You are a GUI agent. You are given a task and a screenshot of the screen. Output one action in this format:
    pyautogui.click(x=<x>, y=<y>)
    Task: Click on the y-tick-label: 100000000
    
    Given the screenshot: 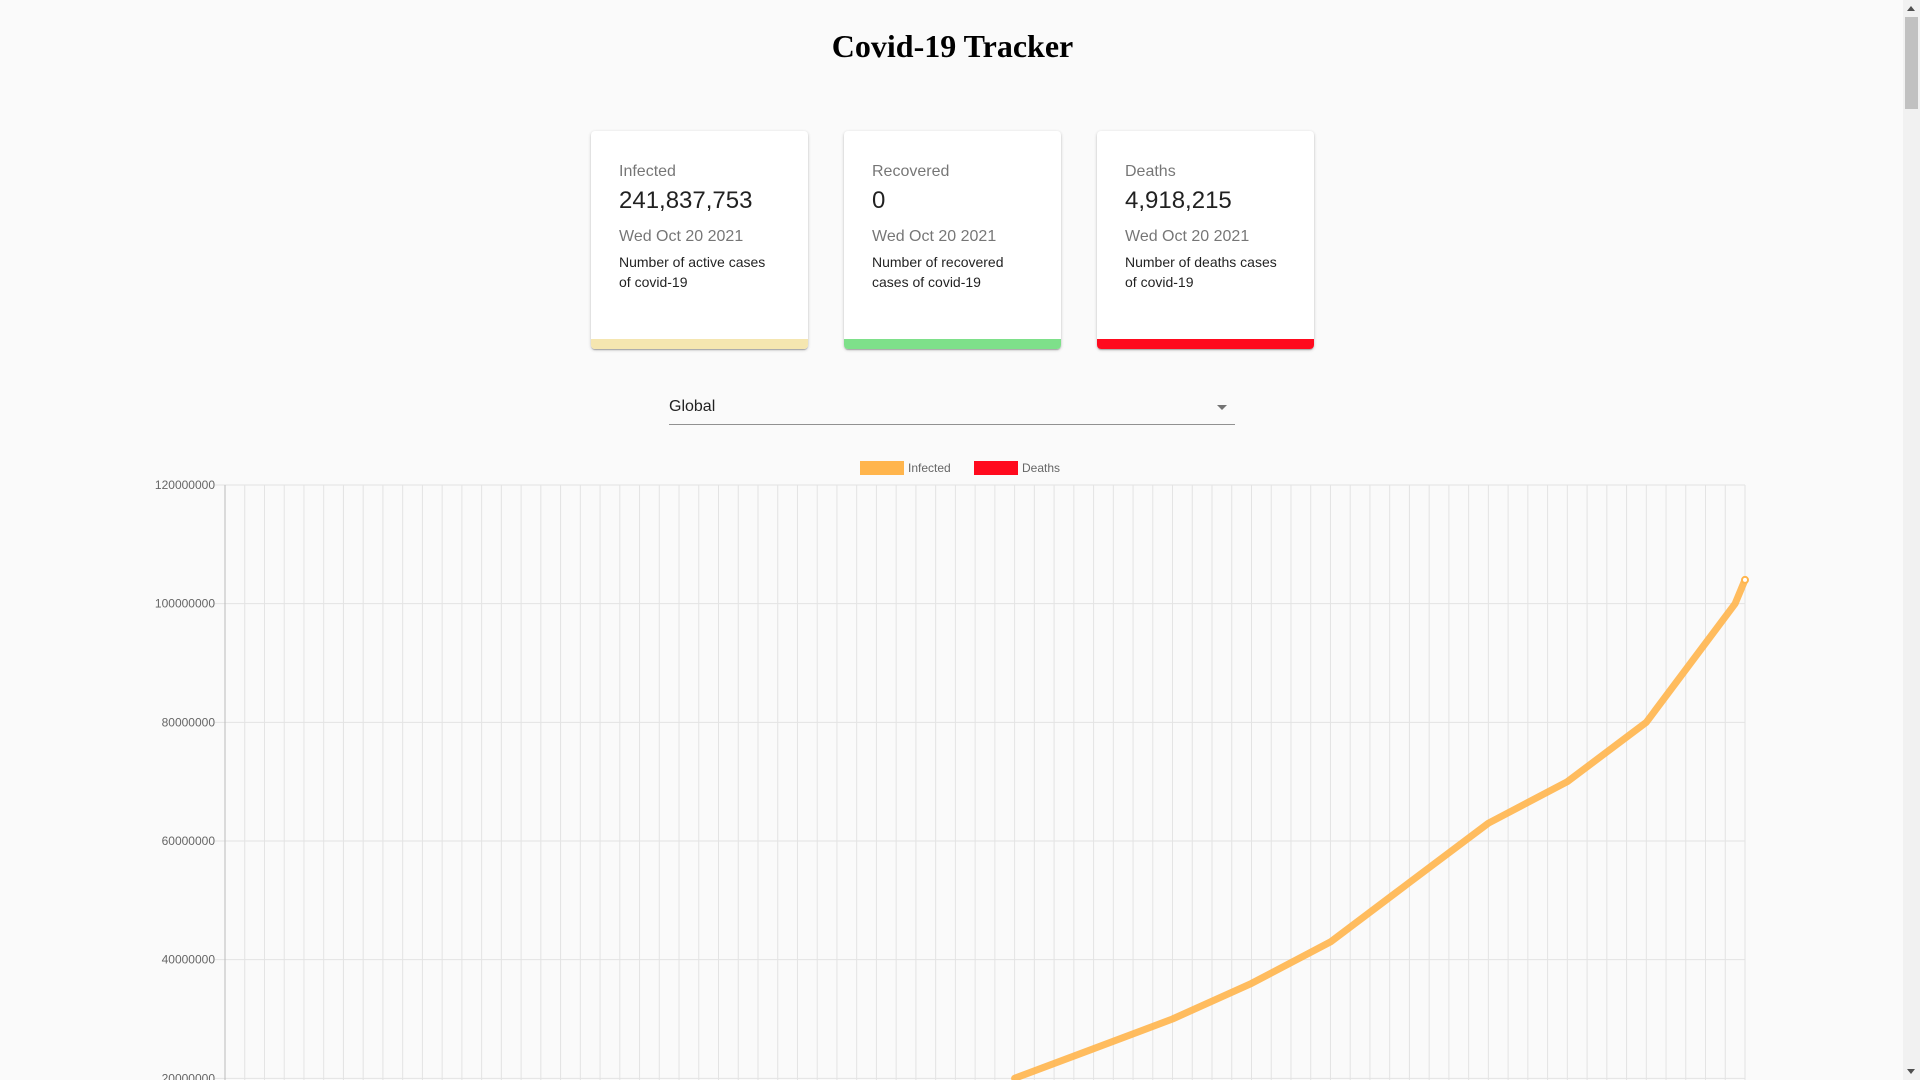 What is the action you would take?
    pyautogui.click(x=185, y=604)
    